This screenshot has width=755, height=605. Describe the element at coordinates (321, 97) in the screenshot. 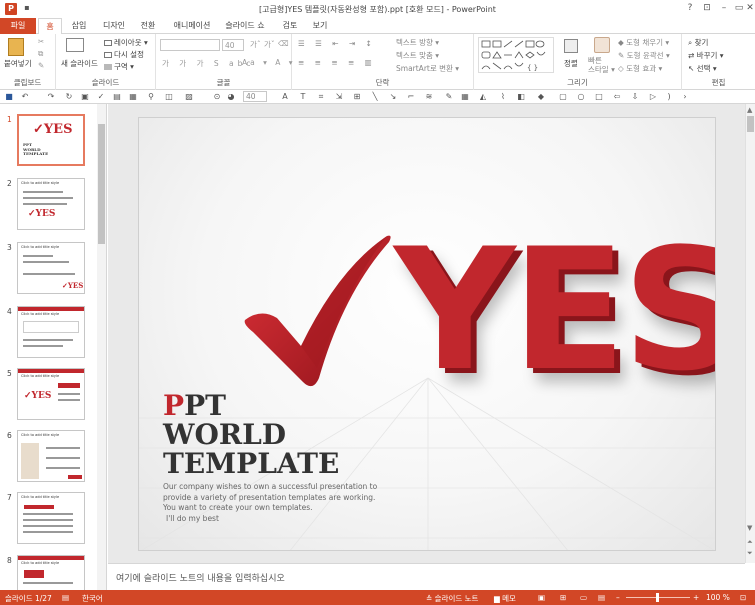

I see `crop-icon: ⌗` at that location.